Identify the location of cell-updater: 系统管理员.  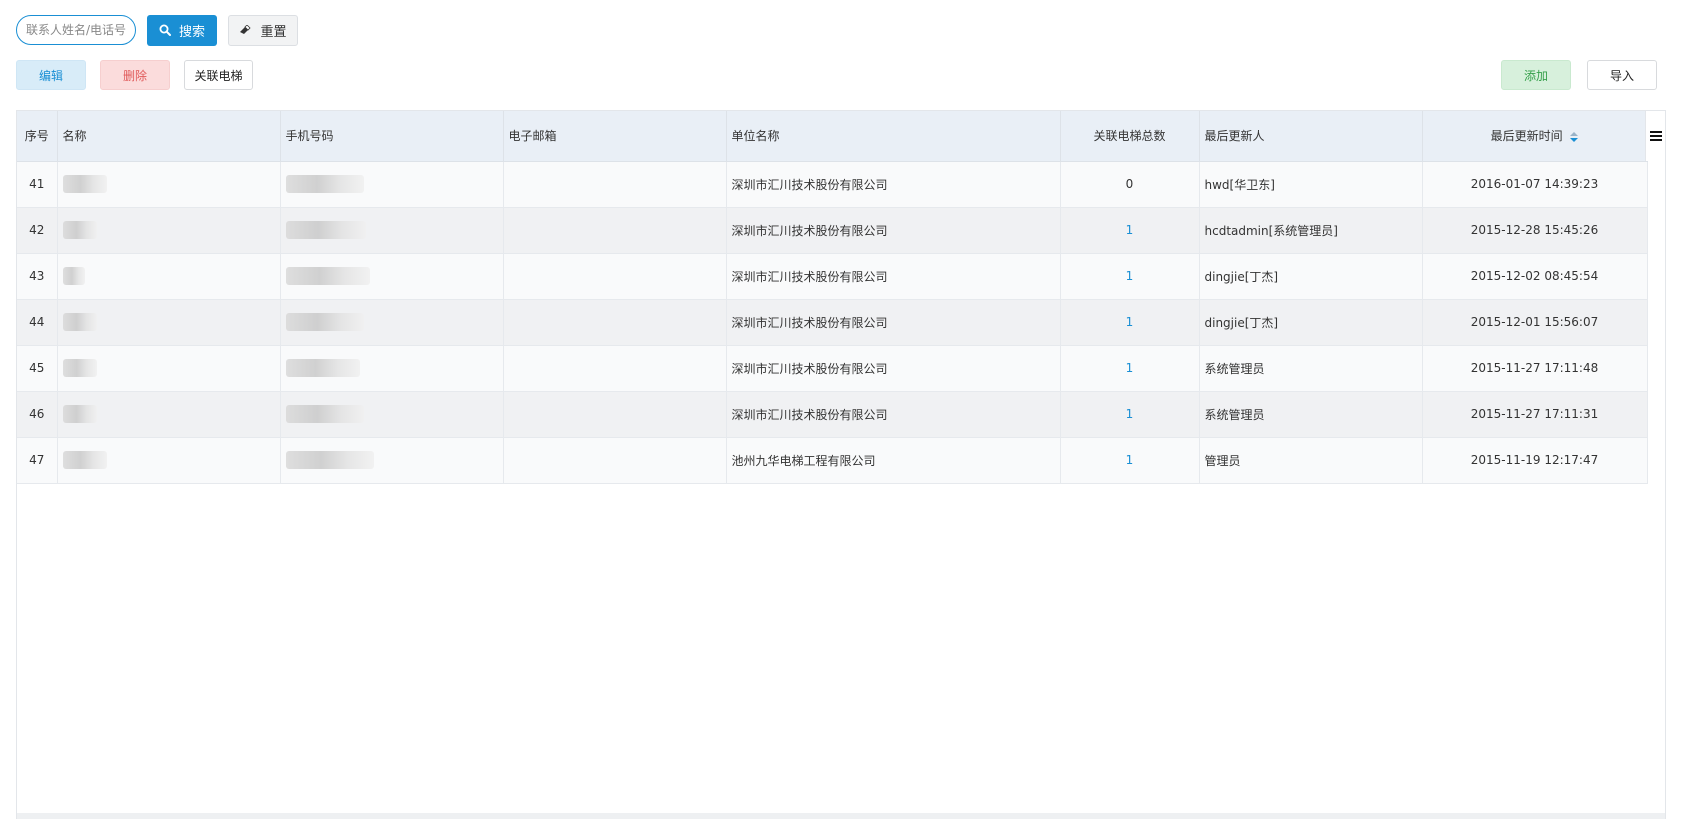
(1311, 368).